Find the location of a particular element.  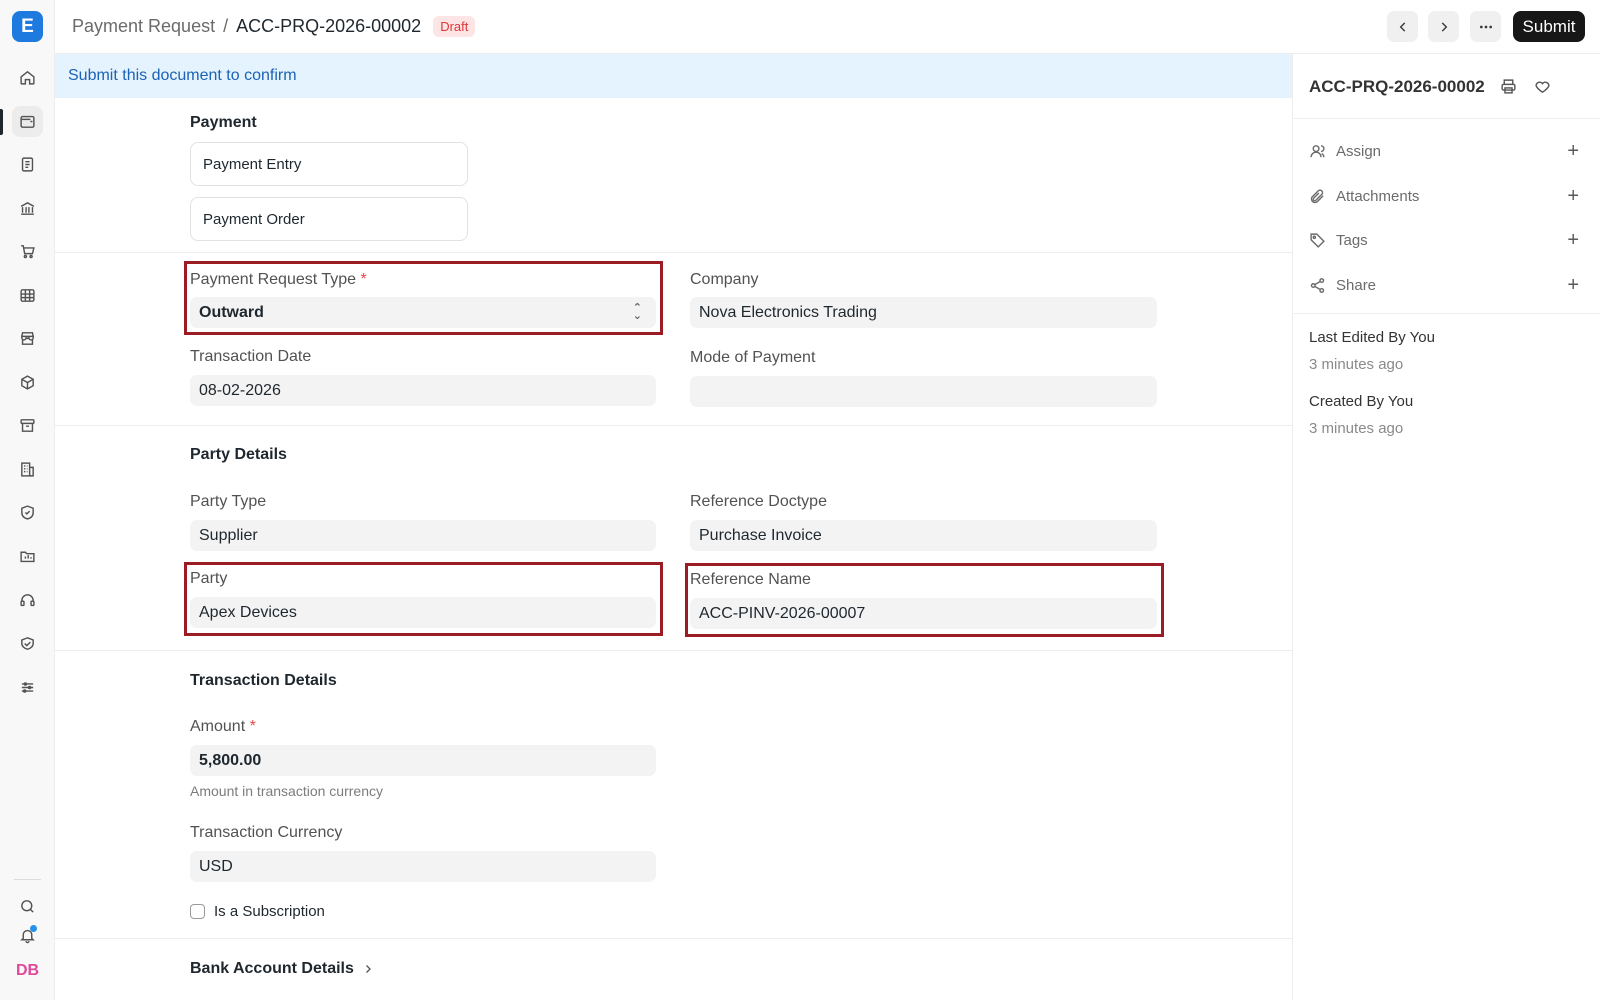

status-badge: Draft is located at coordinates (454, 26).